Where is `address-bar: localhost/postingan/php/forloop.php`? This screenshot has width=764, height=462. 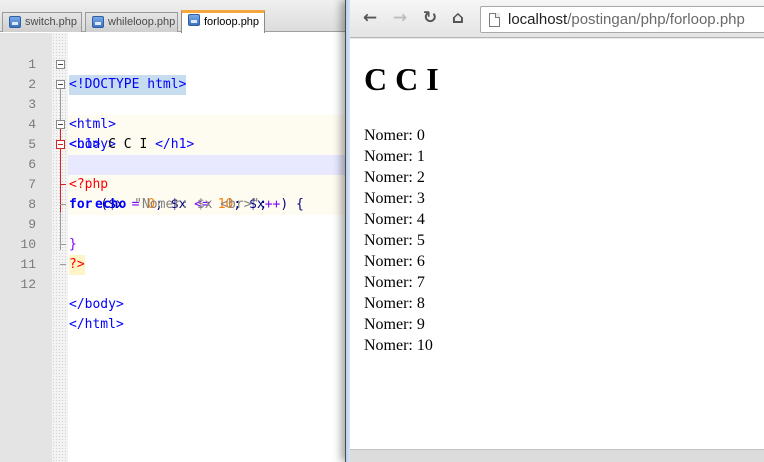 address-bar: localhost/postingan/php/forloop.php is located at coordinates (622, 19).